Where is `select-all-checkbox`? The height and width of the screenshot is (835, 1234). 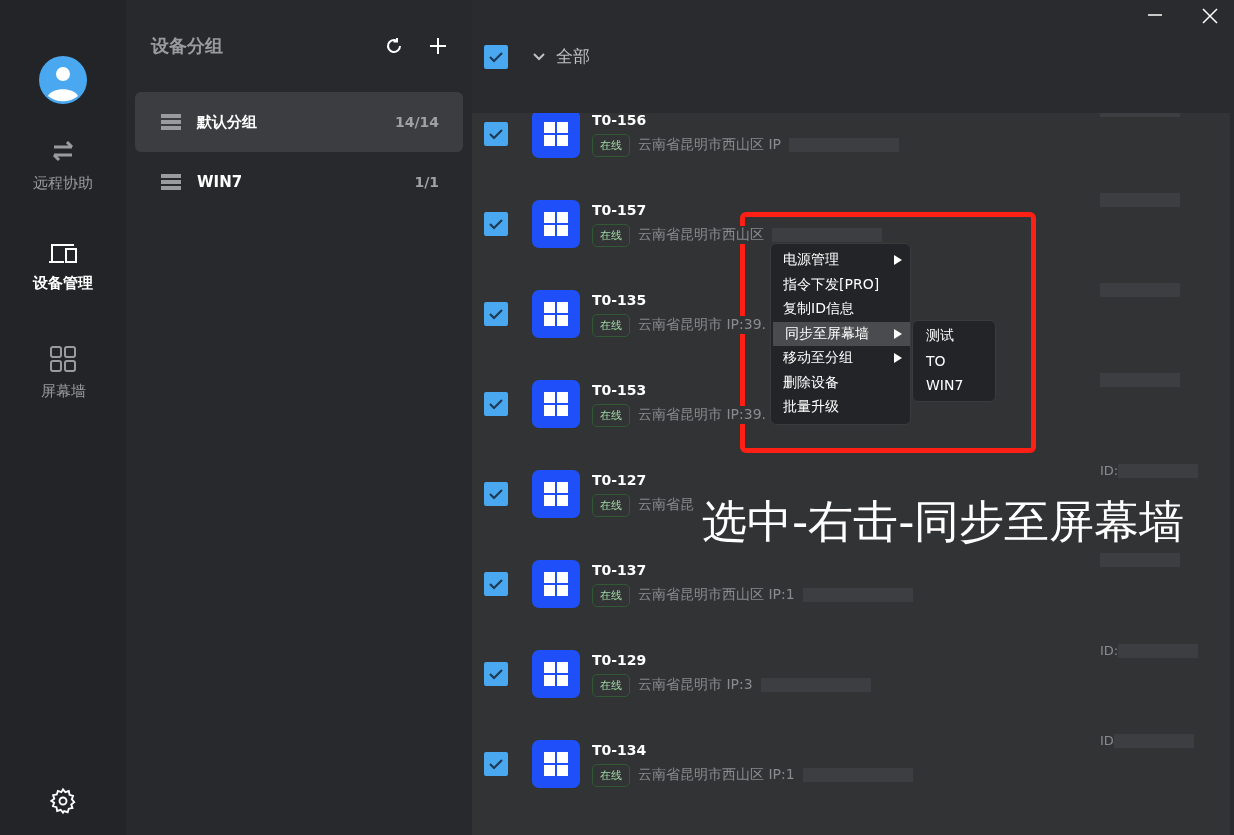
select-all-checkbox is located at coordinates (496, 56).